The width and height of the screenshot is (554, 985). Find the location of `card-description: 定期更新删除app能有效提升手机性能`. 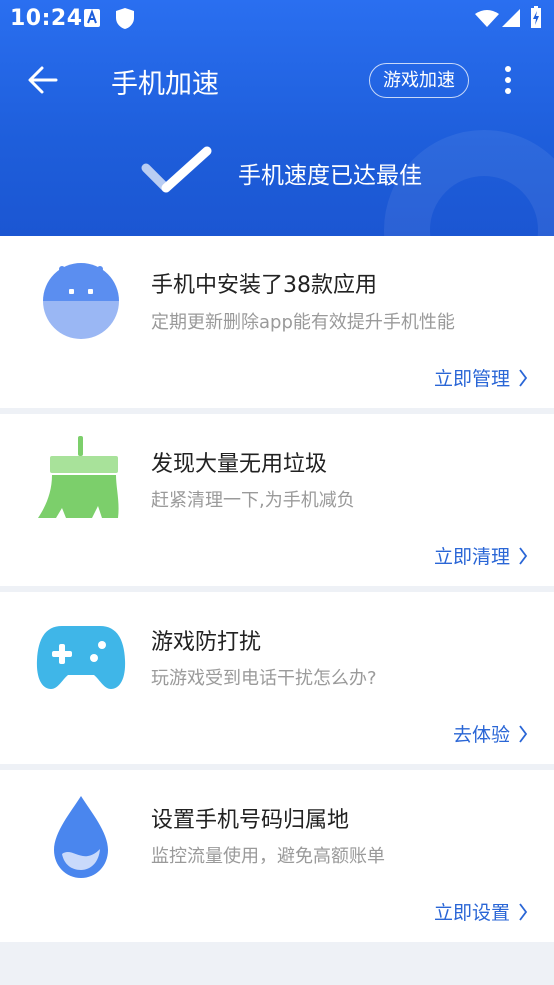

card-description: 定期更新删除app能有效提升手机性能 is located at coordinates (303, 322).